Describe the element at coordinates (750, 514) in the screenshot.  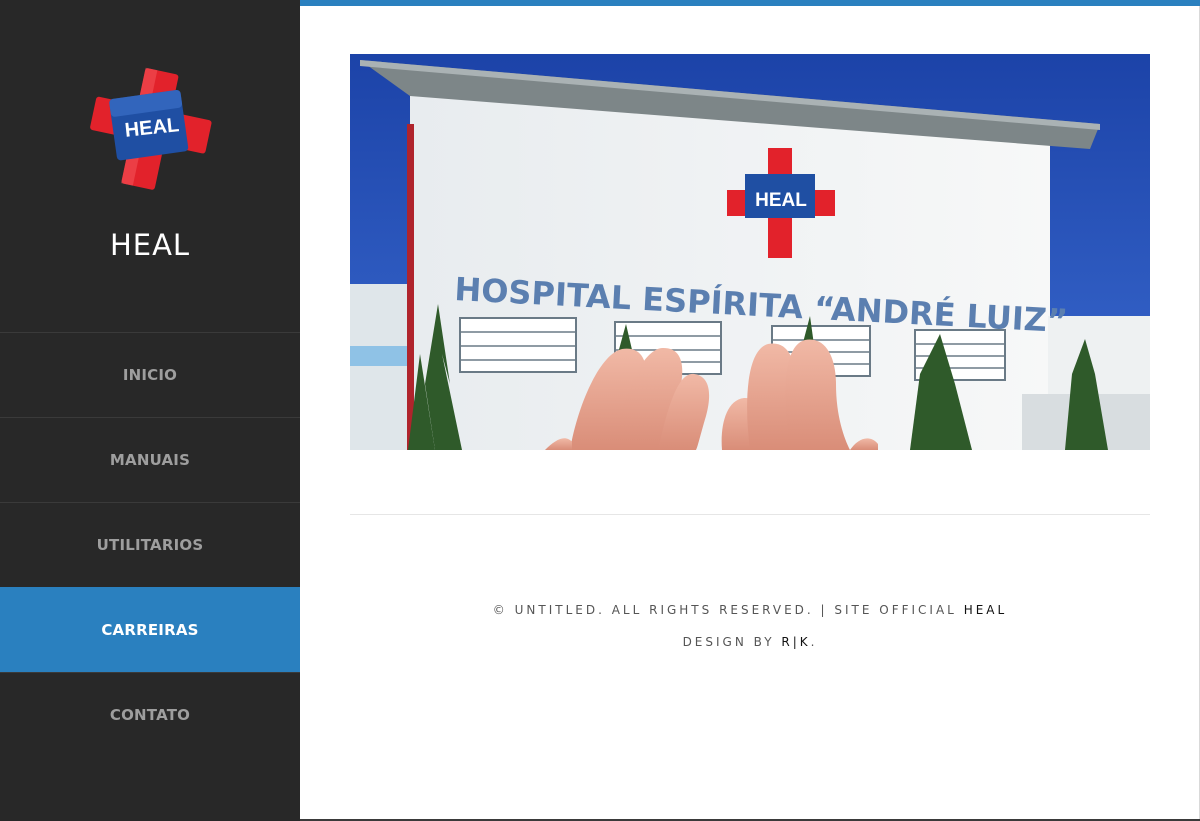
I see `content-divider` at that location.